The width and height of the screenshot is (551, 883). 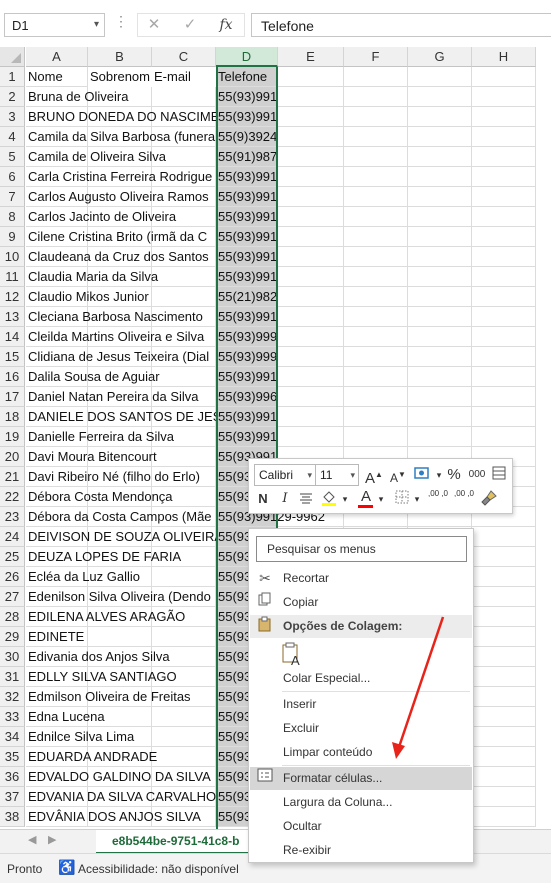 What do you see at coordinates (293, 654) in the screenshot?
I see `paste-keep-text-icon: A` at bounding box center [293, 654].